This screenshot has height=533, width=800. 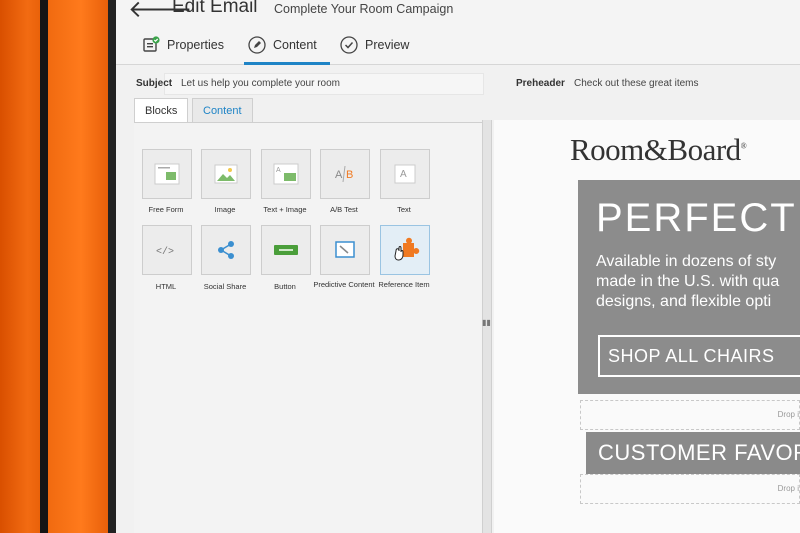 What do you see at coordinates (195, 45) in the screenshot?
I see `tab-properties-label: Properties` at bounding box center [195, 45].